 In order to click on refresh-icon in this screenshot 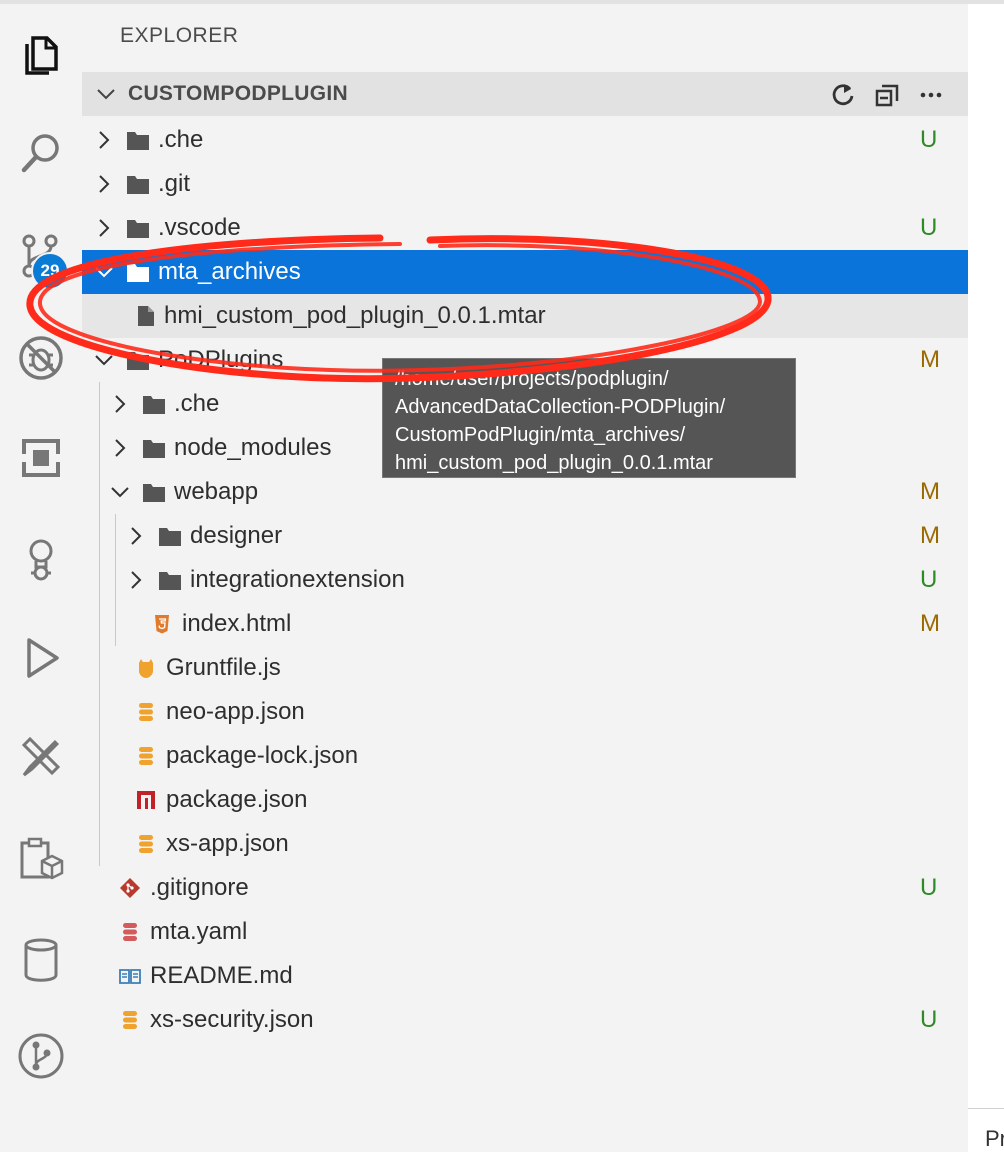, I will do `click(843, 95)`.